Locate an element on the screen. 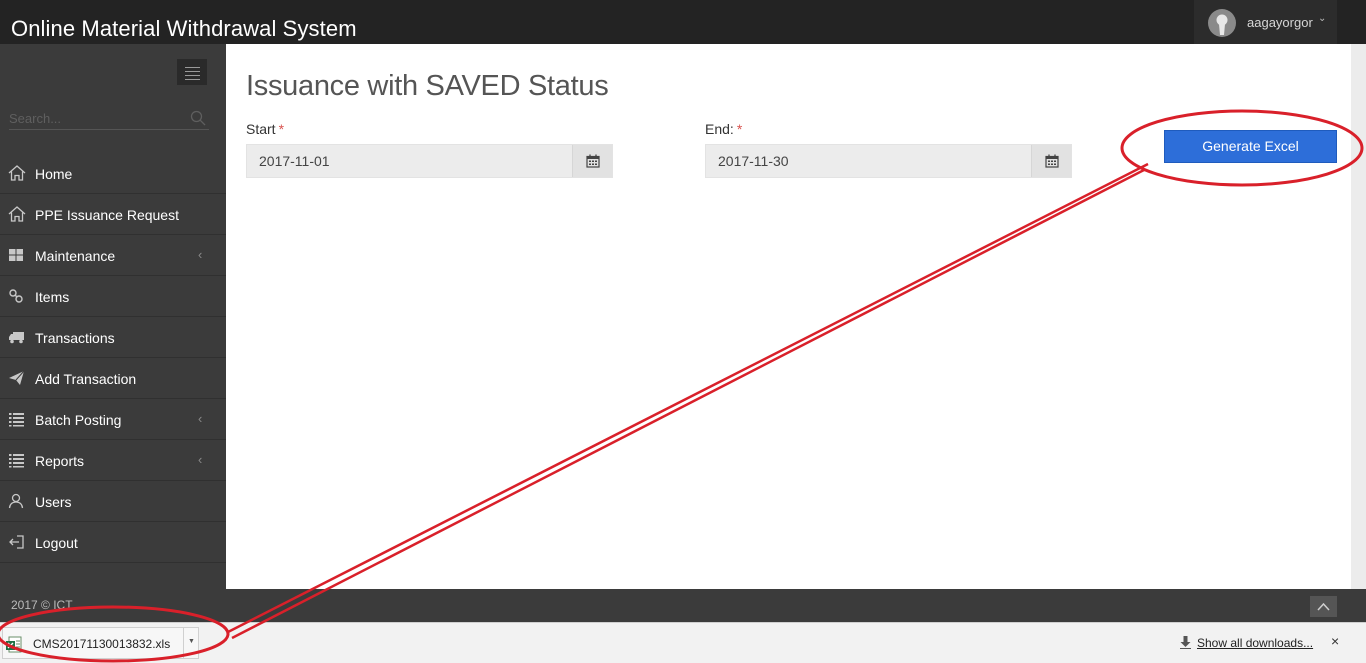 The image size is (1366, 663). user-menu: aagayorgor ⌄ is located at coordinates (1265, 22).